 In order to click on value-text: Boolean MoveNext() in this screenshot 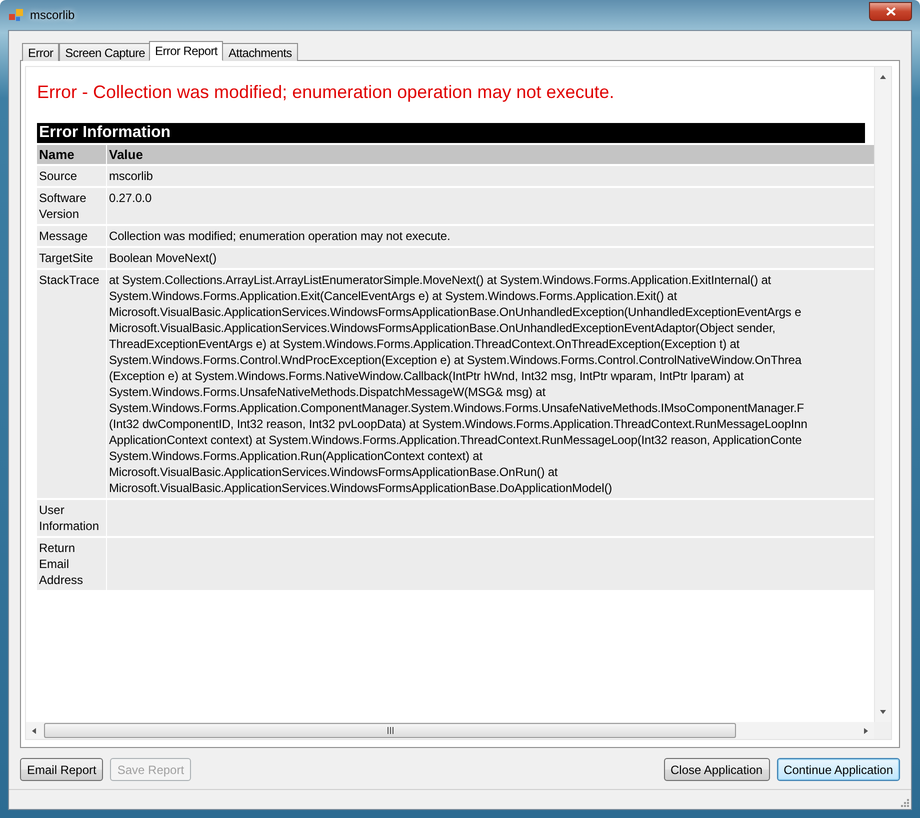, I will do `click(163, 258)`.